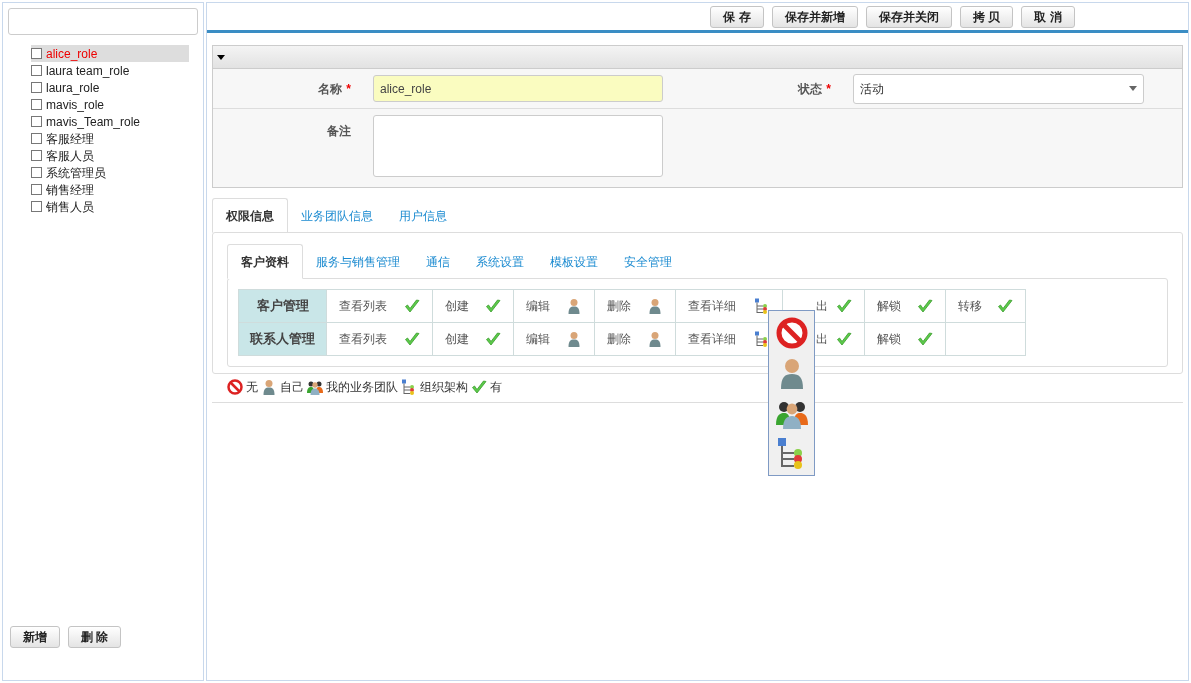 The height and width of the screenshot is (683, 1191). What do you see at coordinates (110, 206) in the screenshot?
I see `role-list-item: 销售人员` at bounding box center [110, 206].